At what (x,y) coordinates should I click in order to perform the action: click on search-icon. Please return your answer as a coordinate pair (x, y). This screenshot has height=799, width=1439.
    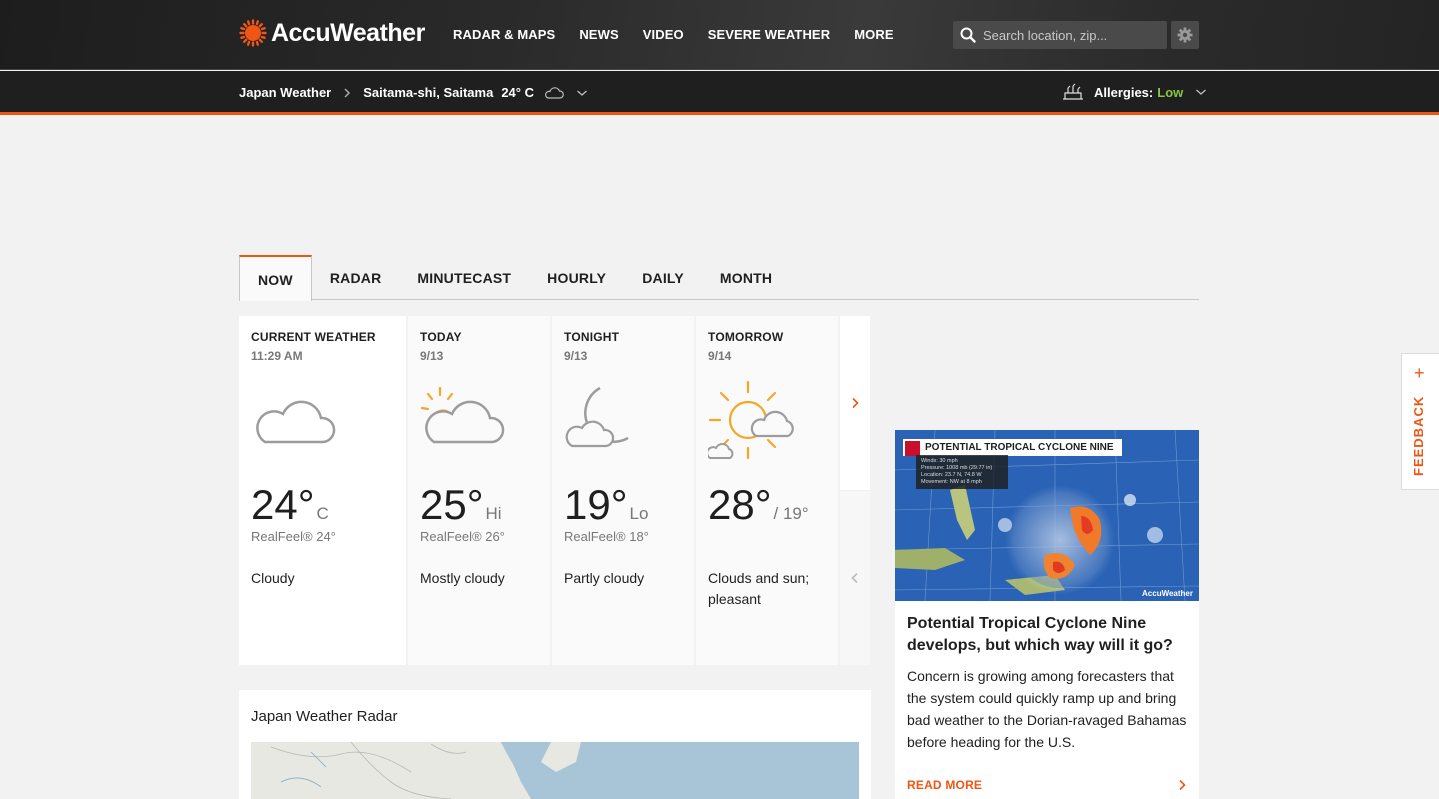
    Looking at the image, I should click on (968, 35).